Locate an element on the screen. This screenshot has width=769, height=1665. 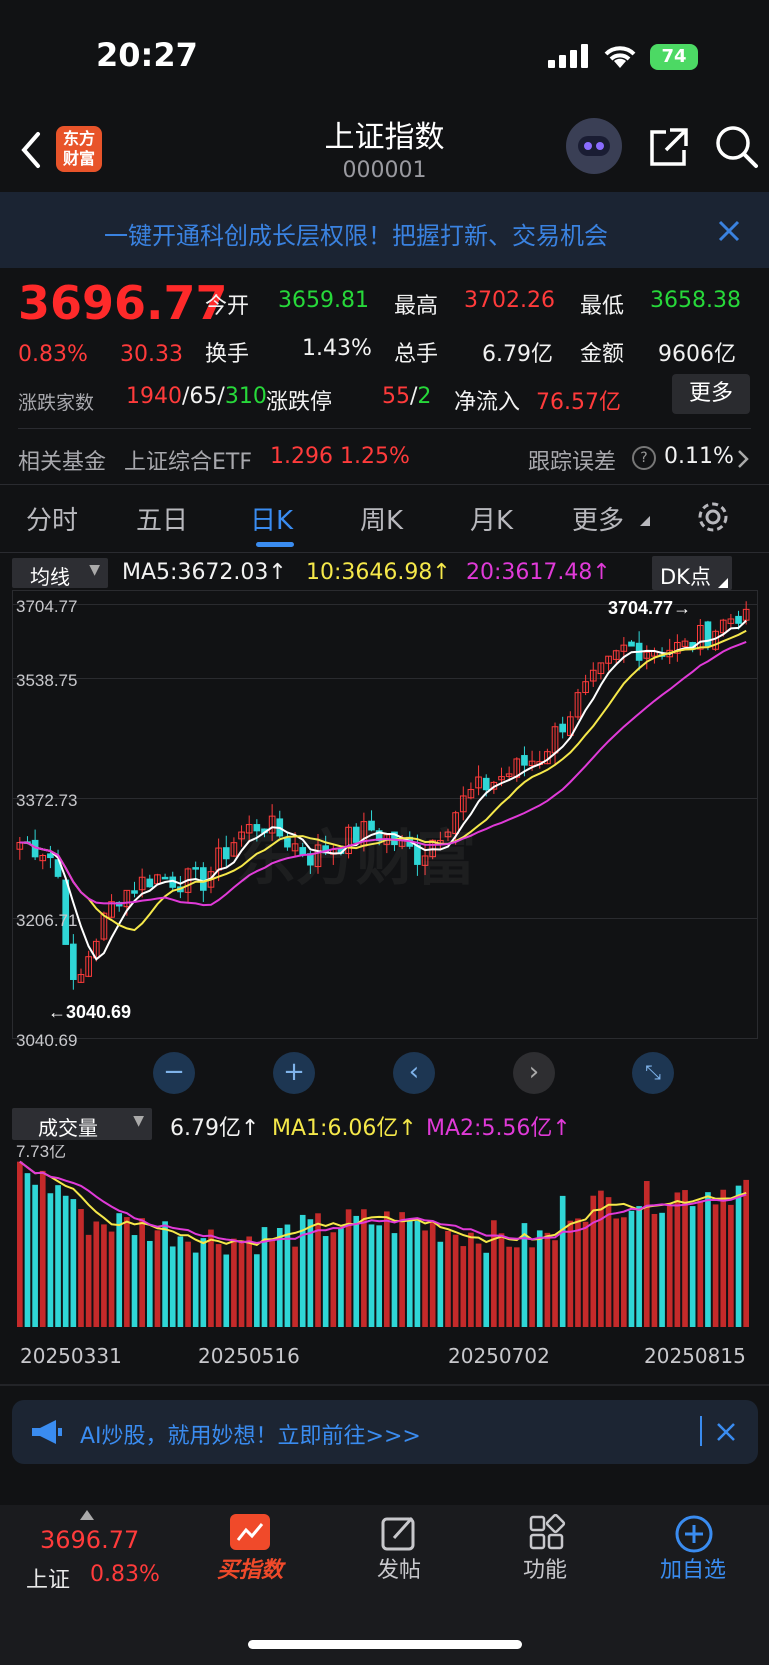
battery-indicator: 74 is located at coordinates (674, 57).